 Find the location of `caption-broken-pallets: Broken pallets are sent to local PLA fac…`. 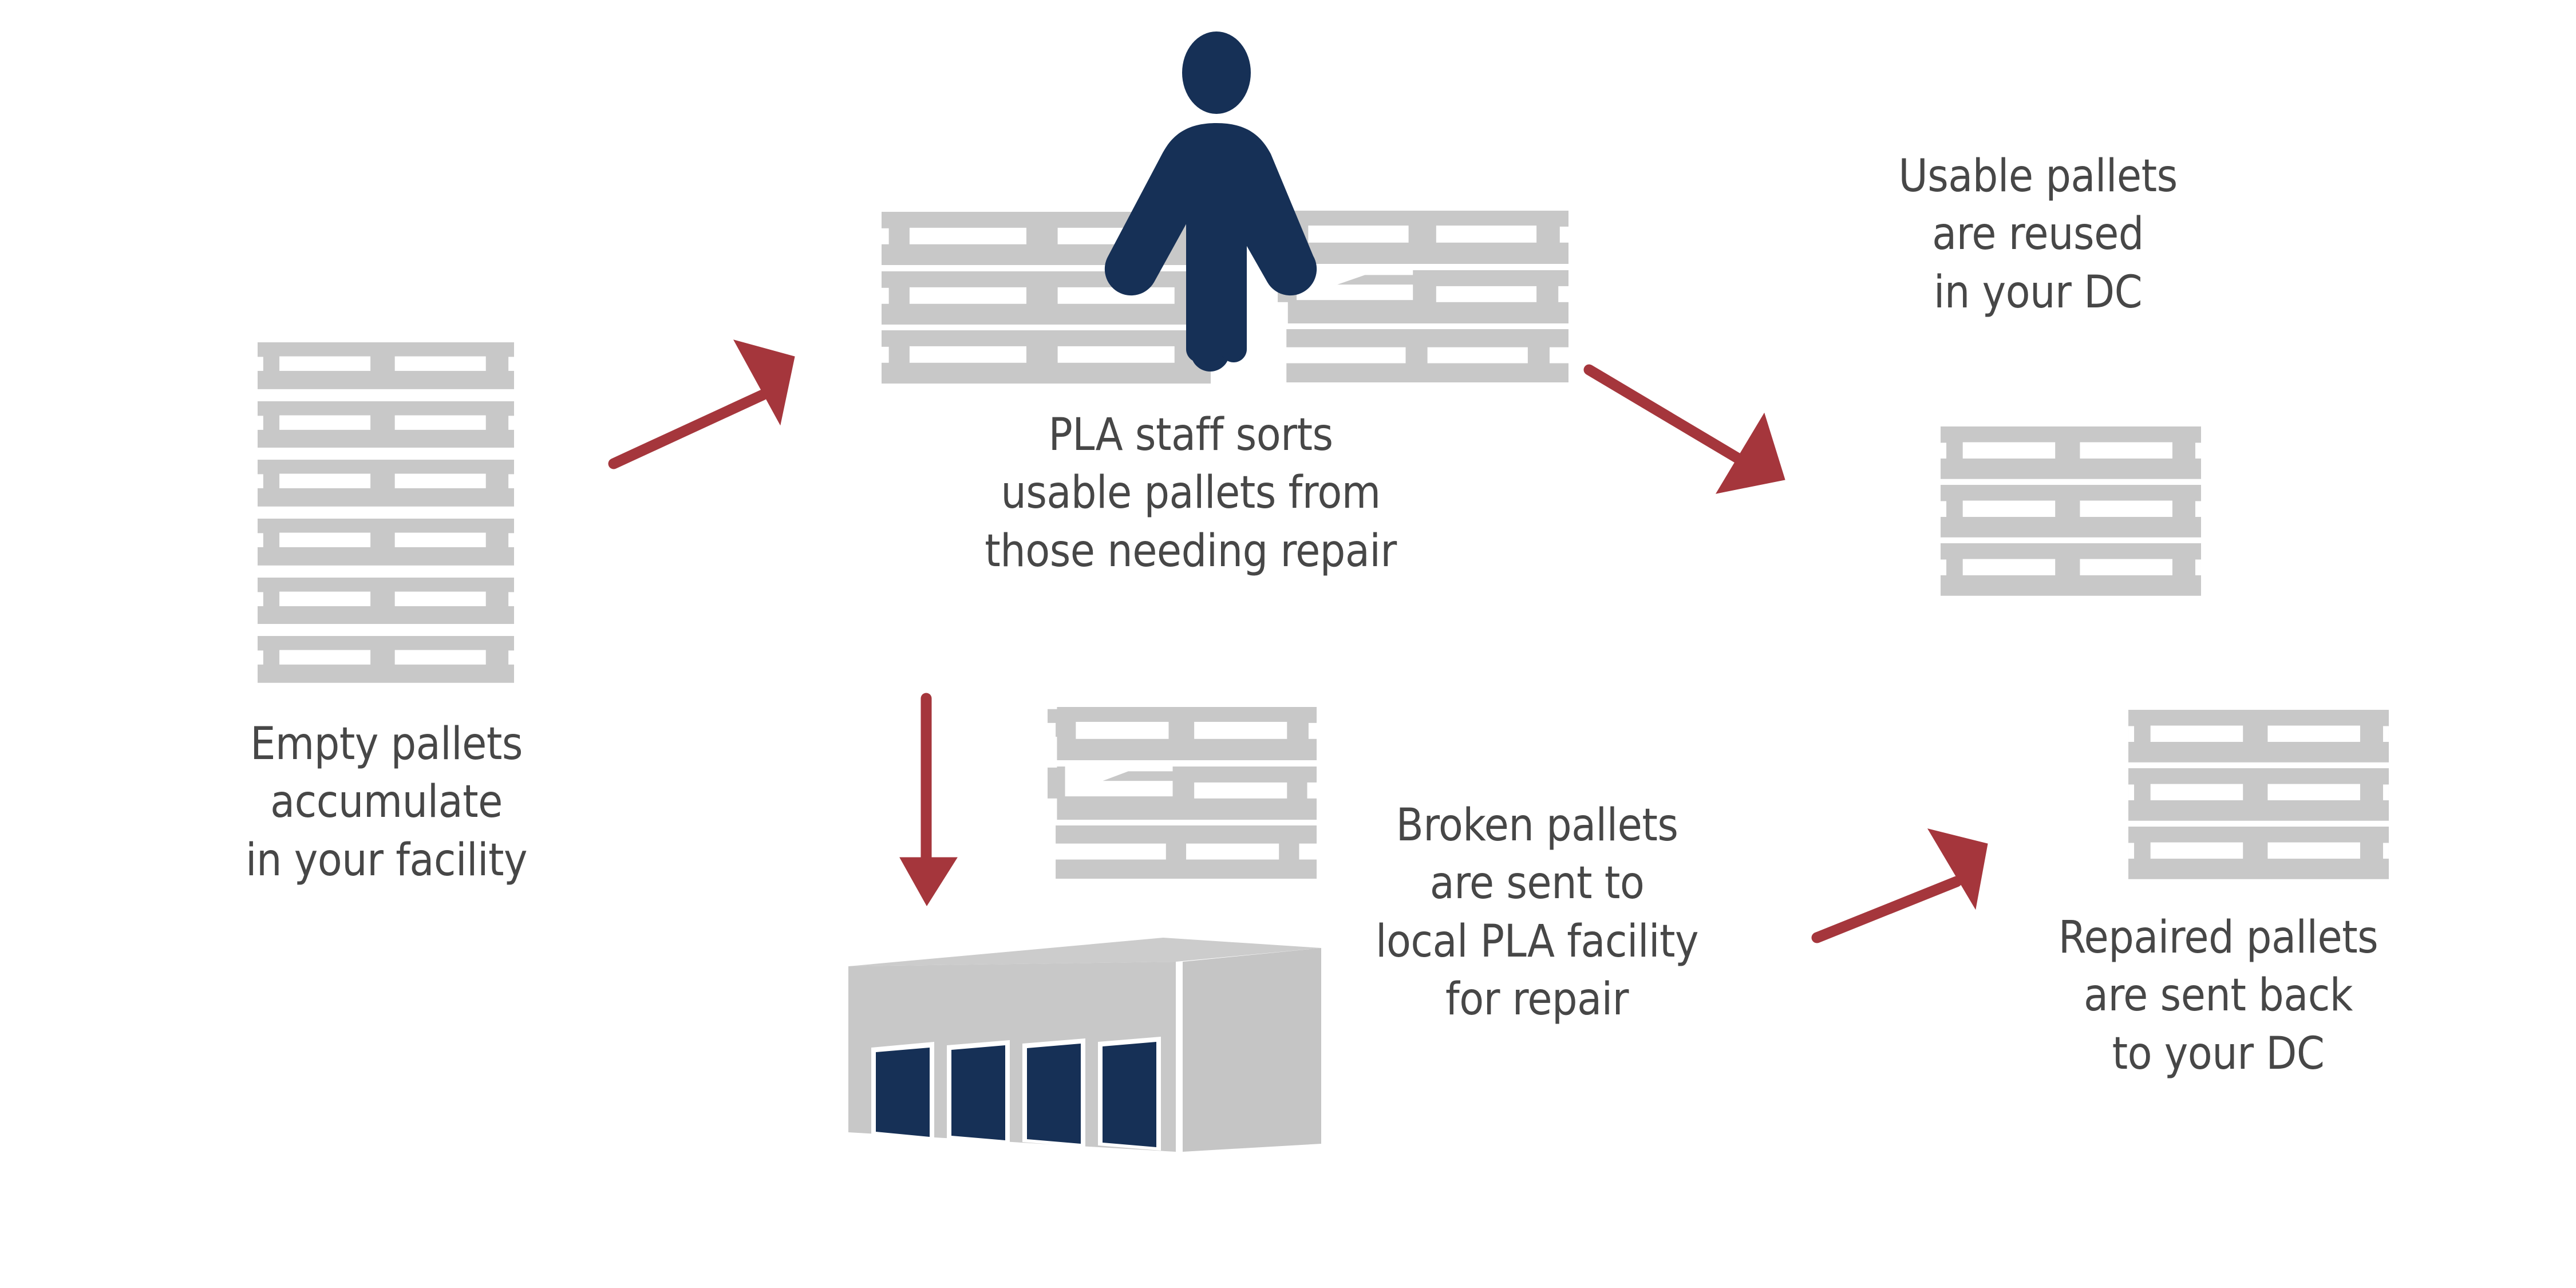

caption-broken-pallets: Broken pallets are sent to local PLA fac… is located at coordinates (1537, 913).